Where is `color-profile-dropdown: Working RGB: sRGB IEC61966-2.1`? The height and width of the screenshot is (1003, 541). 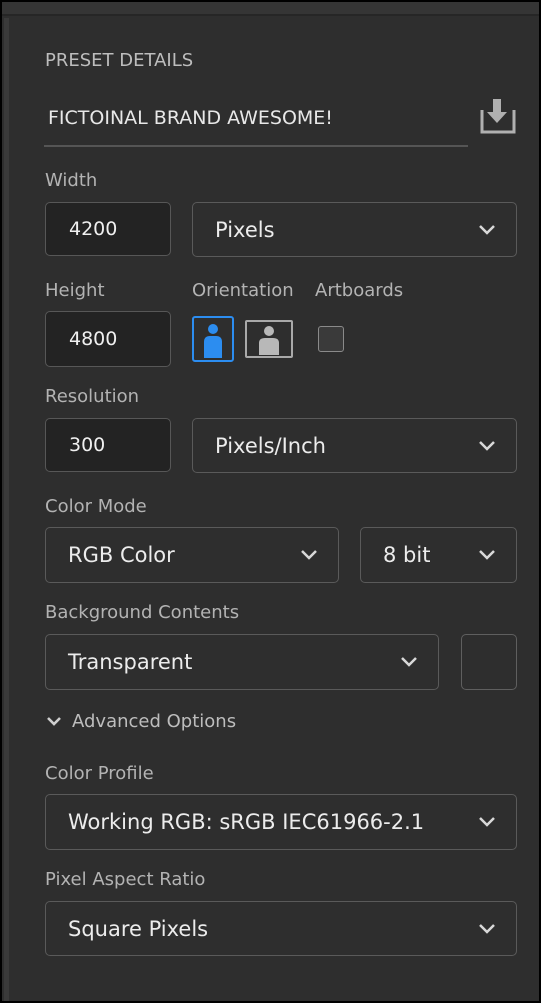
color-profile-dropdown: Working RGB: sRGB IEC61966-2.1 is located at coordinates (281, 822).